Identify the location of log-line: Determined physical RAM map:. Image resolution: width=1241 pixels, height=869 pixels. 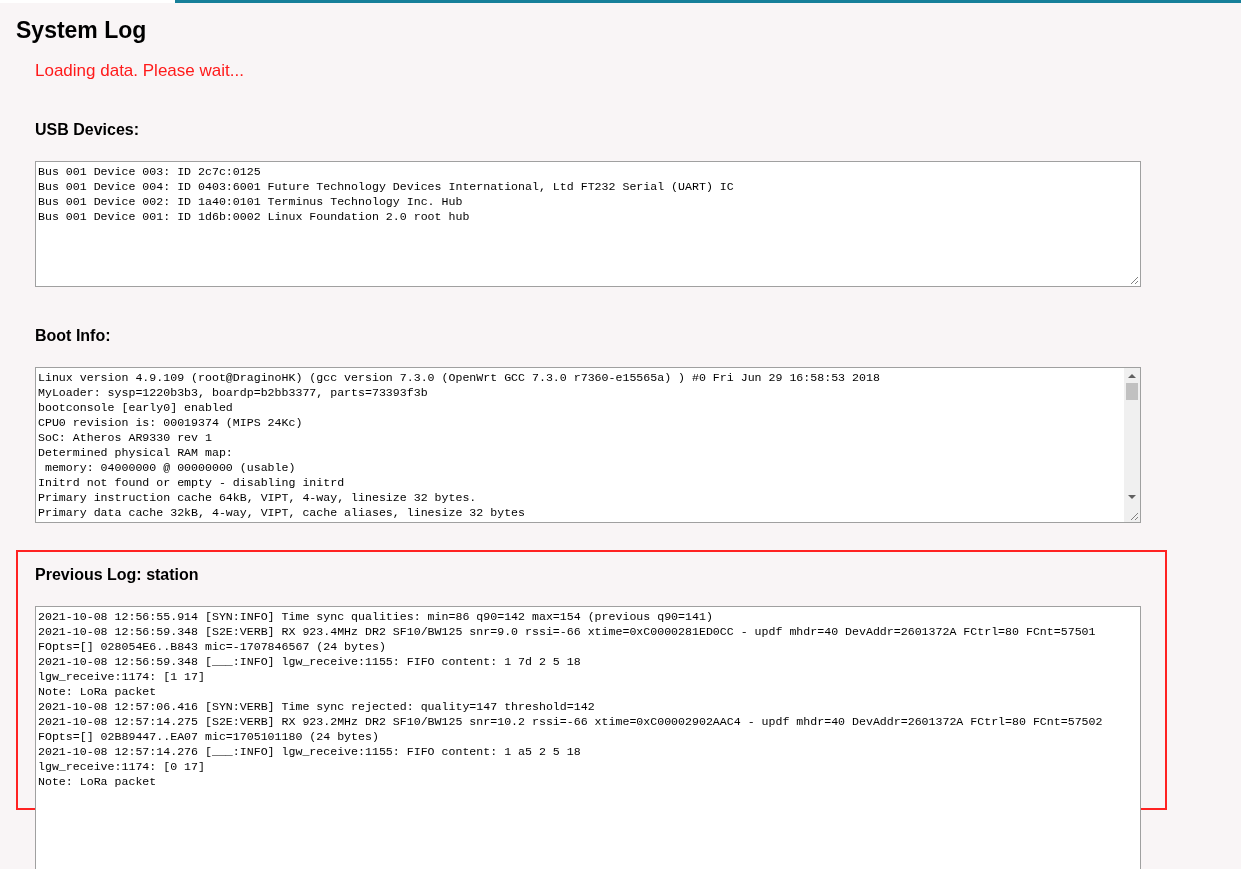
(136, 452).